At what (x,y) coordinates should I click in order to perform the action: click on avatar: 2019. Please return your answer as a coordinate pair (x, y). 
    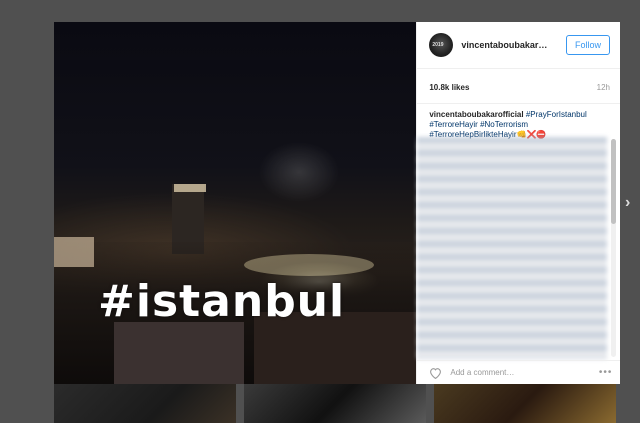
    Looking at the image, I should click on (441, 45).